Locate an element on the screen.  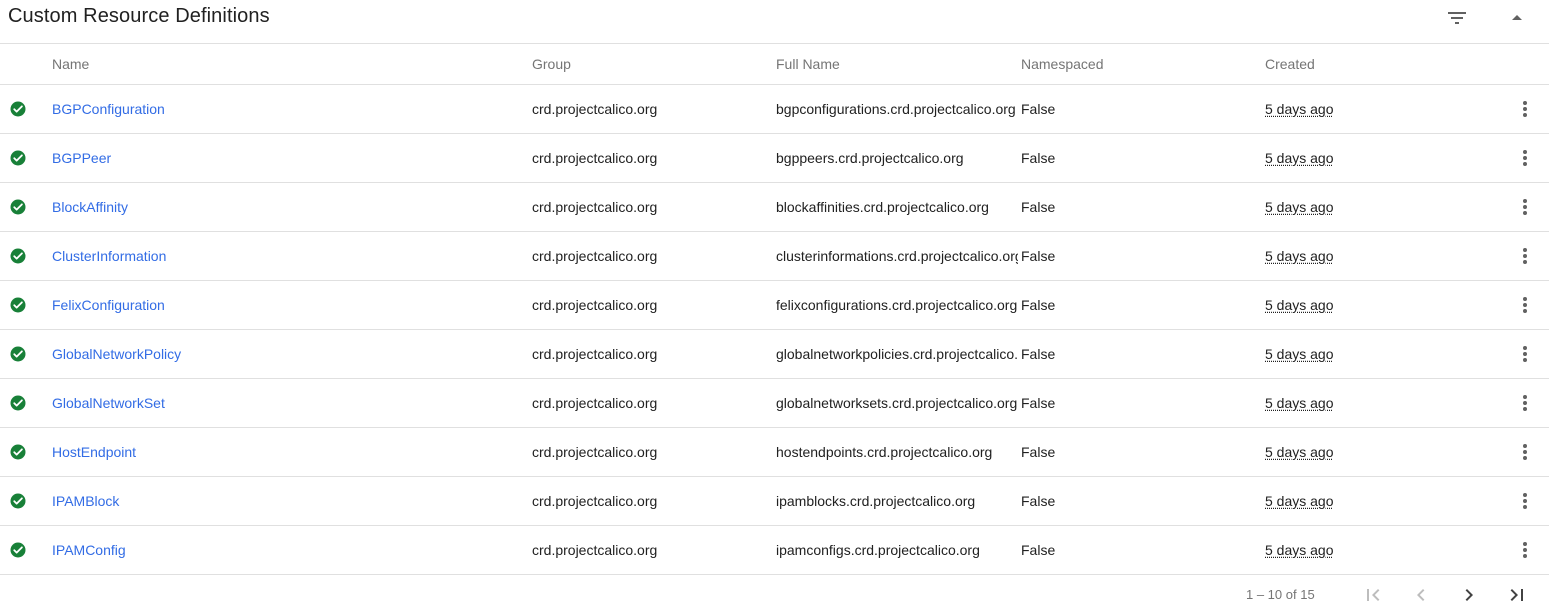
last-page-icon is located at coordinates (1516, 595).